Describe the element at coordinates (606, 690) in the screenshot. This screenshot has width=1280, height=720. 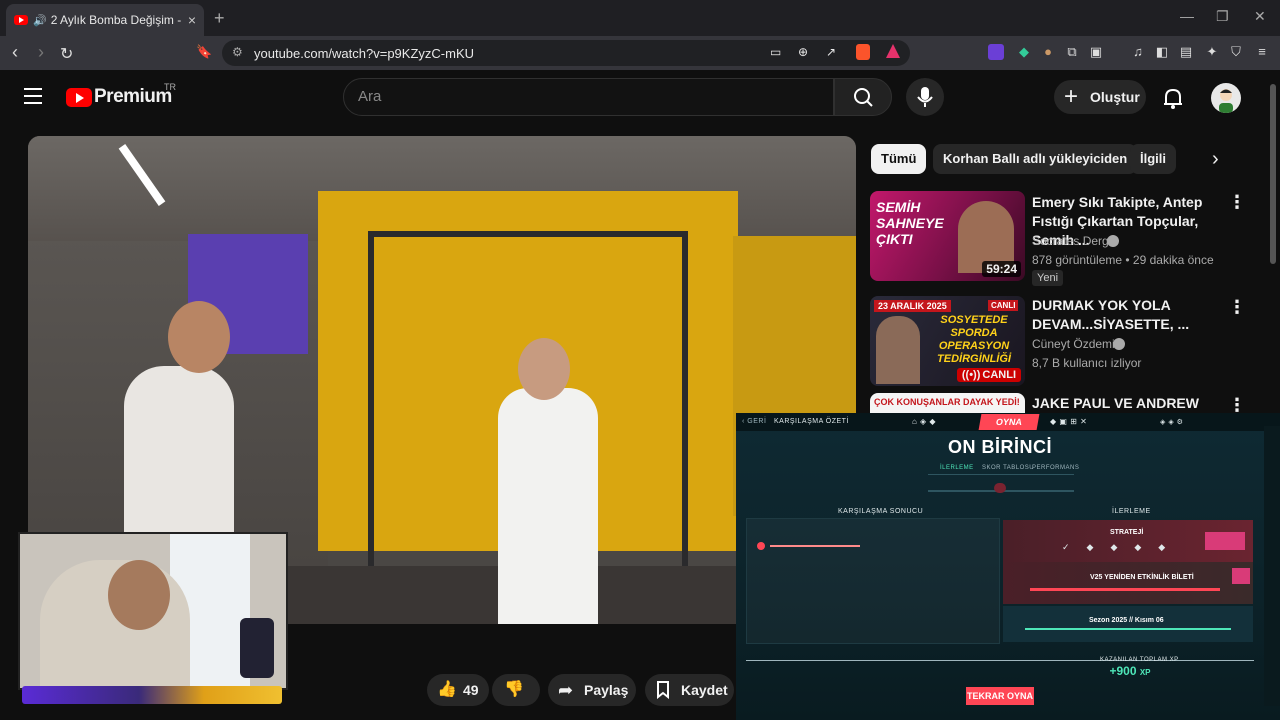
I see `share-label: Paylaş` at that location.